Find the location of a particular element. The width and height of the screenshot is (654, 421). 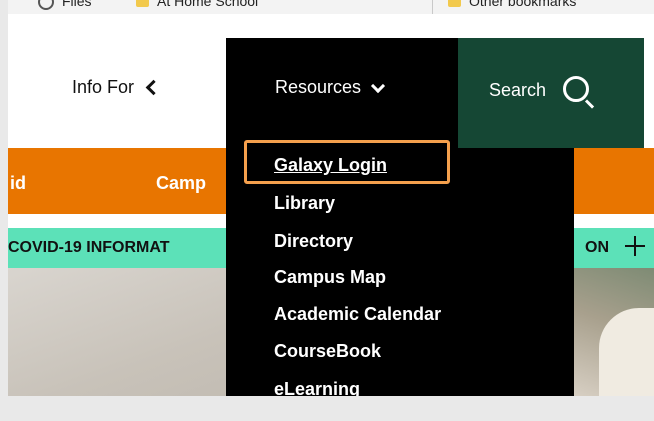

window-frame-bottom is located at coordinates (327, 408).